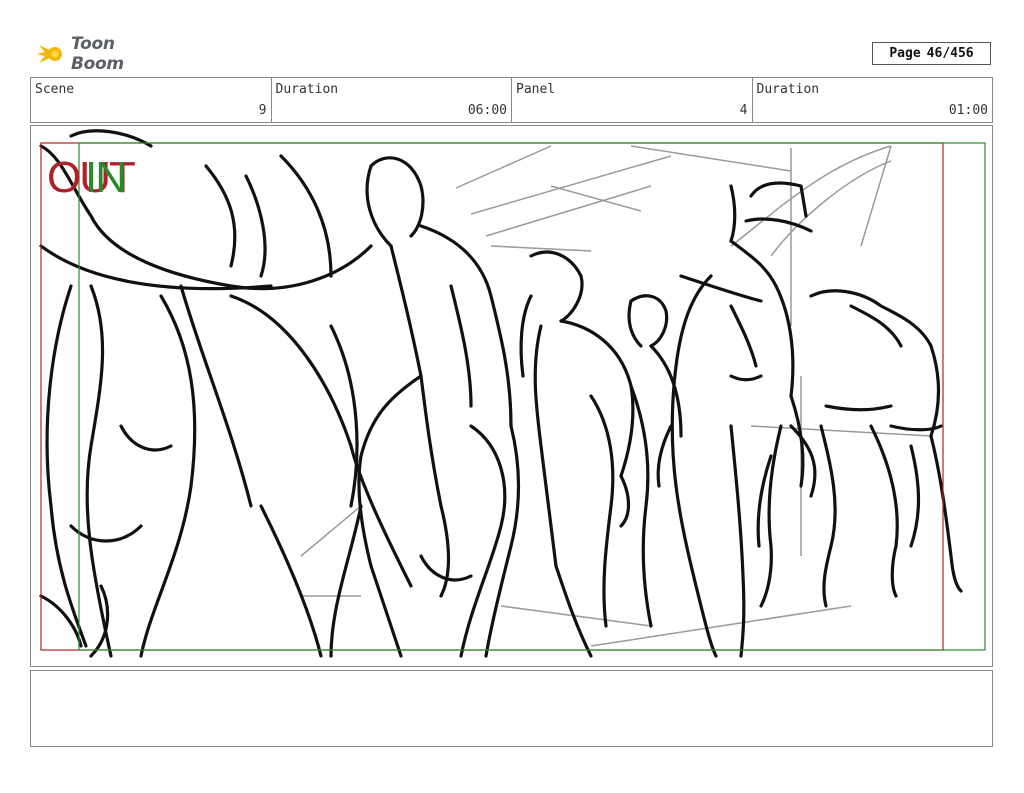 Image resolution: width=1024 pixels, height=793 pixels. Describe the element at coordinates (743, 110) in the screenshot. I see `panel-value: 4` at that location.